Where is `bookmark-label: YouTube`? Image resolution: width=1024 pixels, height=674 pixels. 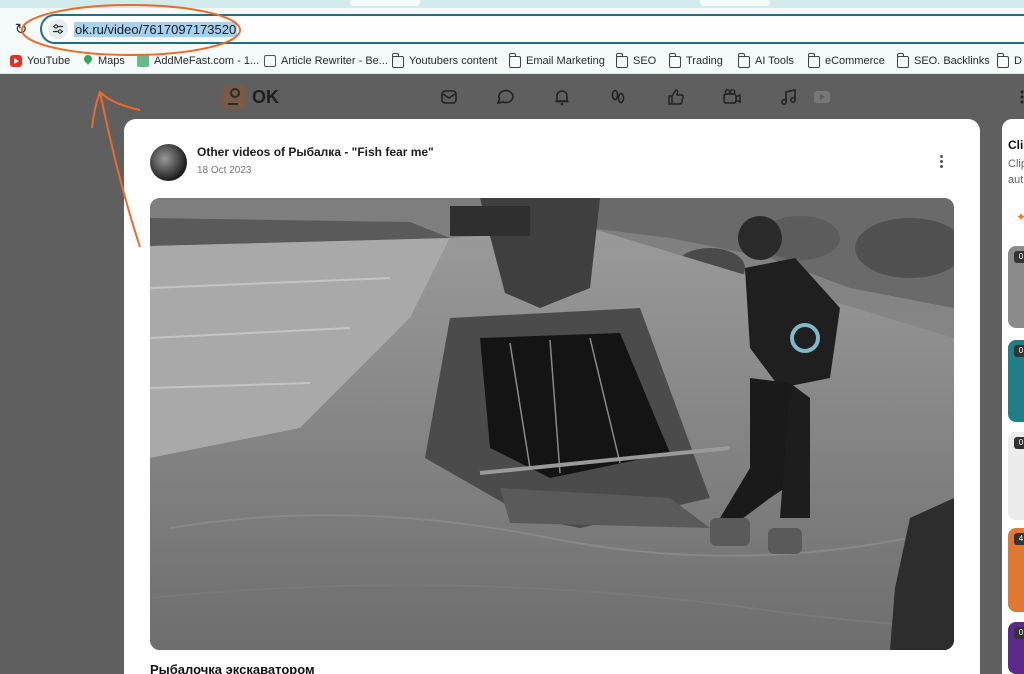
bookmark-label: YouTube is located at coordinates (49, 61).